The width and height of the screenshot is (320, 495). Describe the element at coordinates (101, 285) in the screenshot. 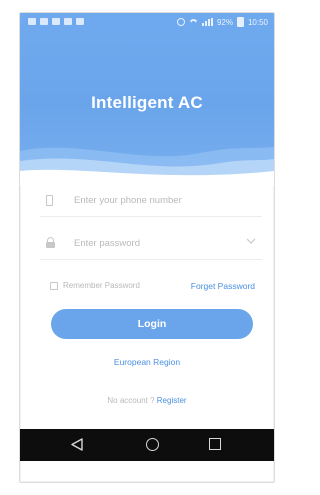

I see `remember-label: Remember Password` at that location.